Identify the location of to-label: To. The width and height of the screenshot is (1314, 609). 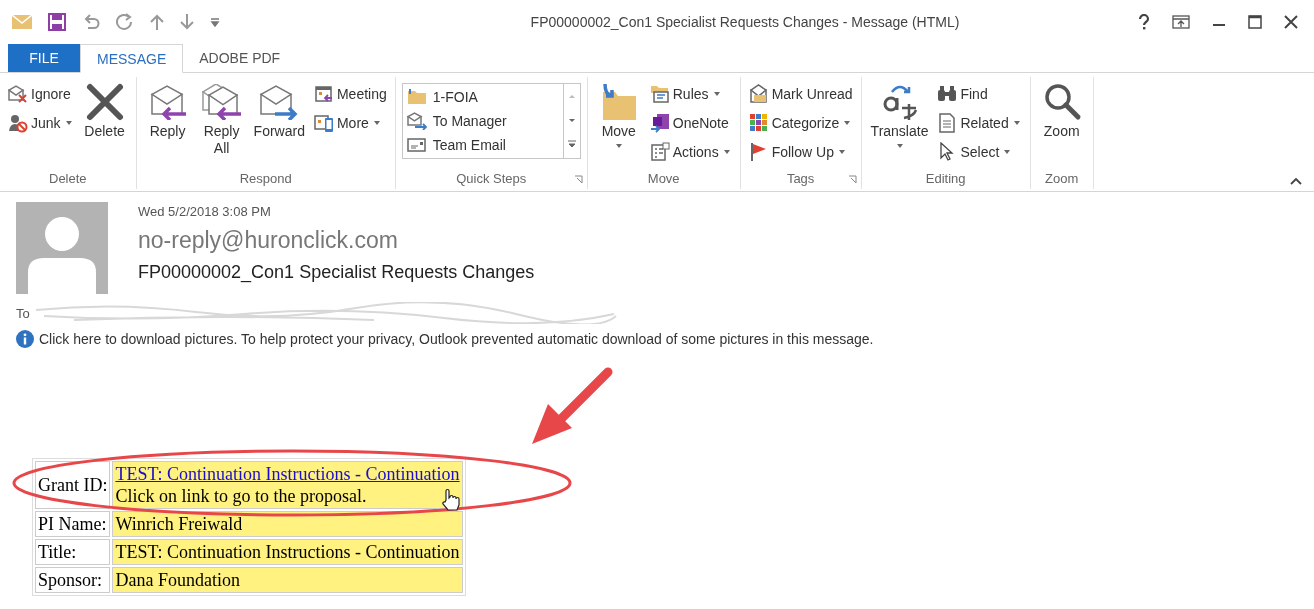
(23, 313).